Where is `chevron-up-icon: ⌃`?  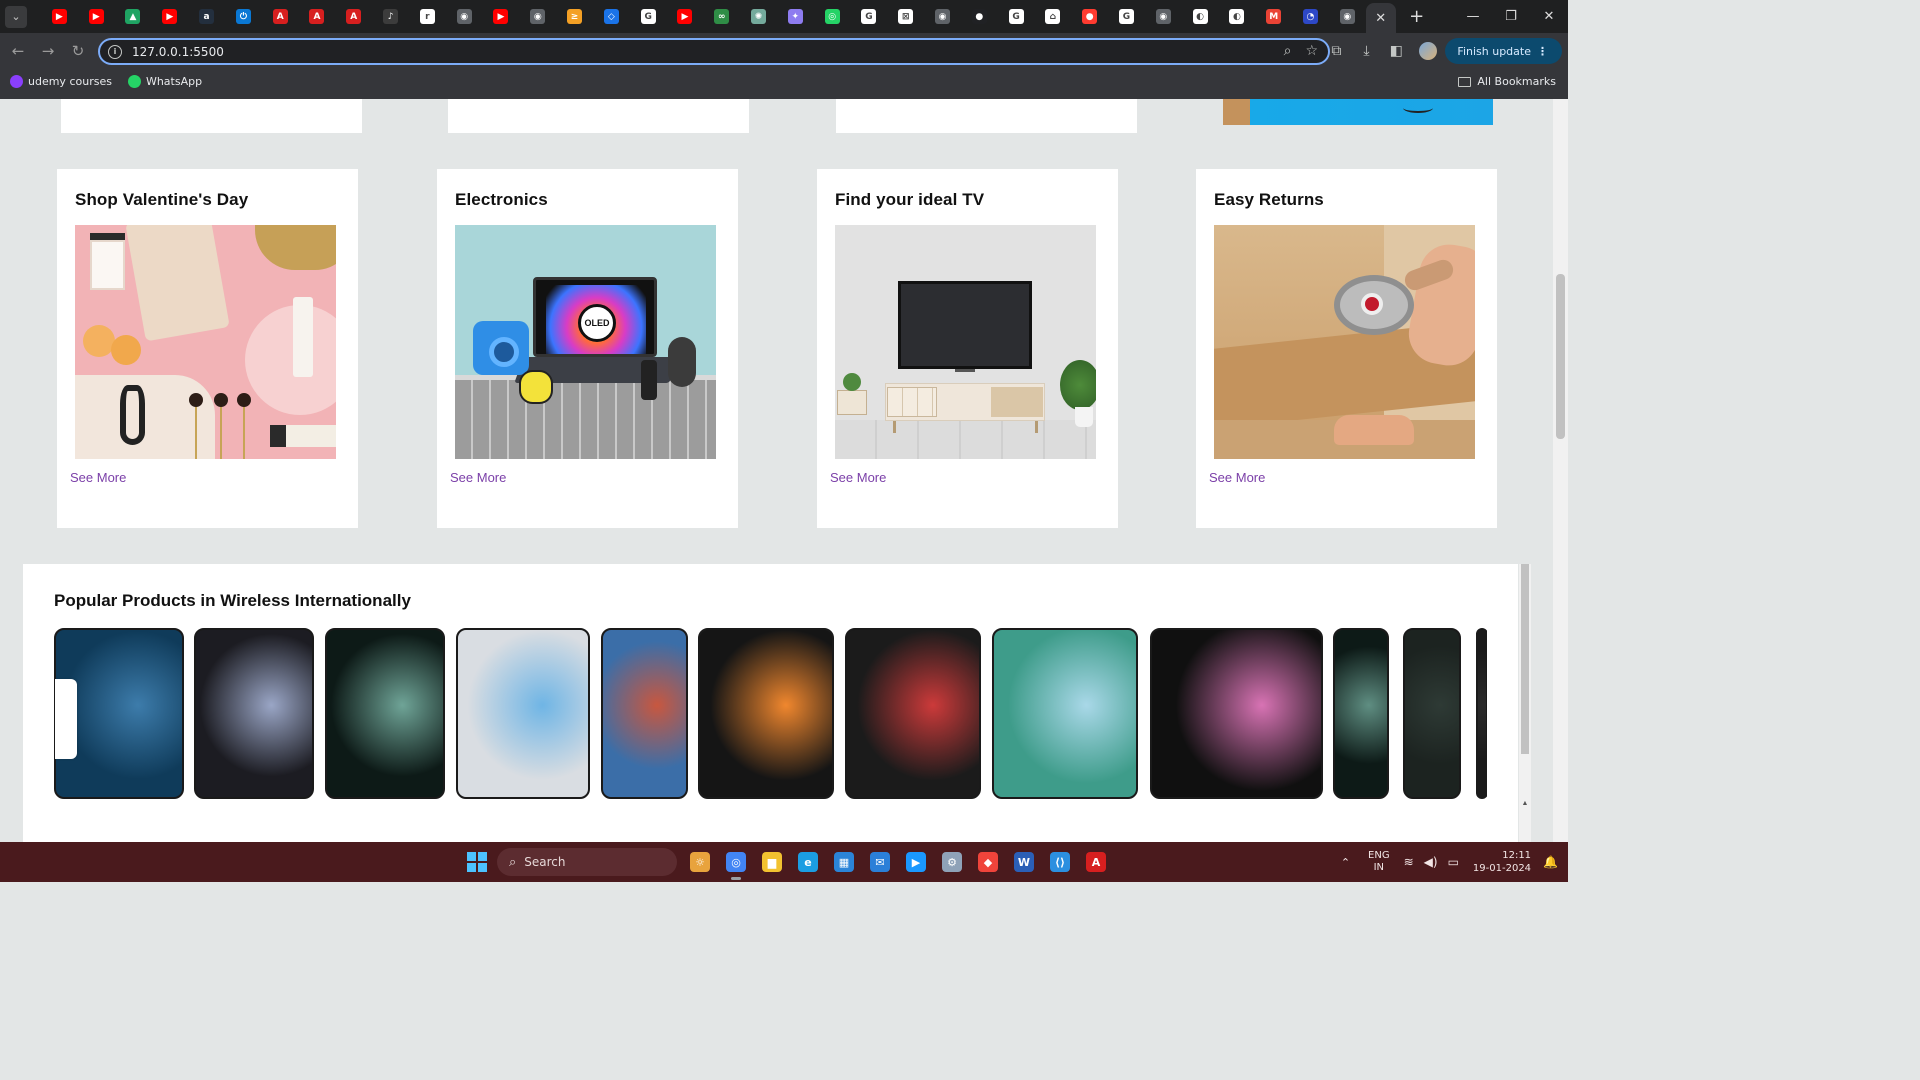 chevron-up-icon: ⌃ is located at coordinates (1345, 862).